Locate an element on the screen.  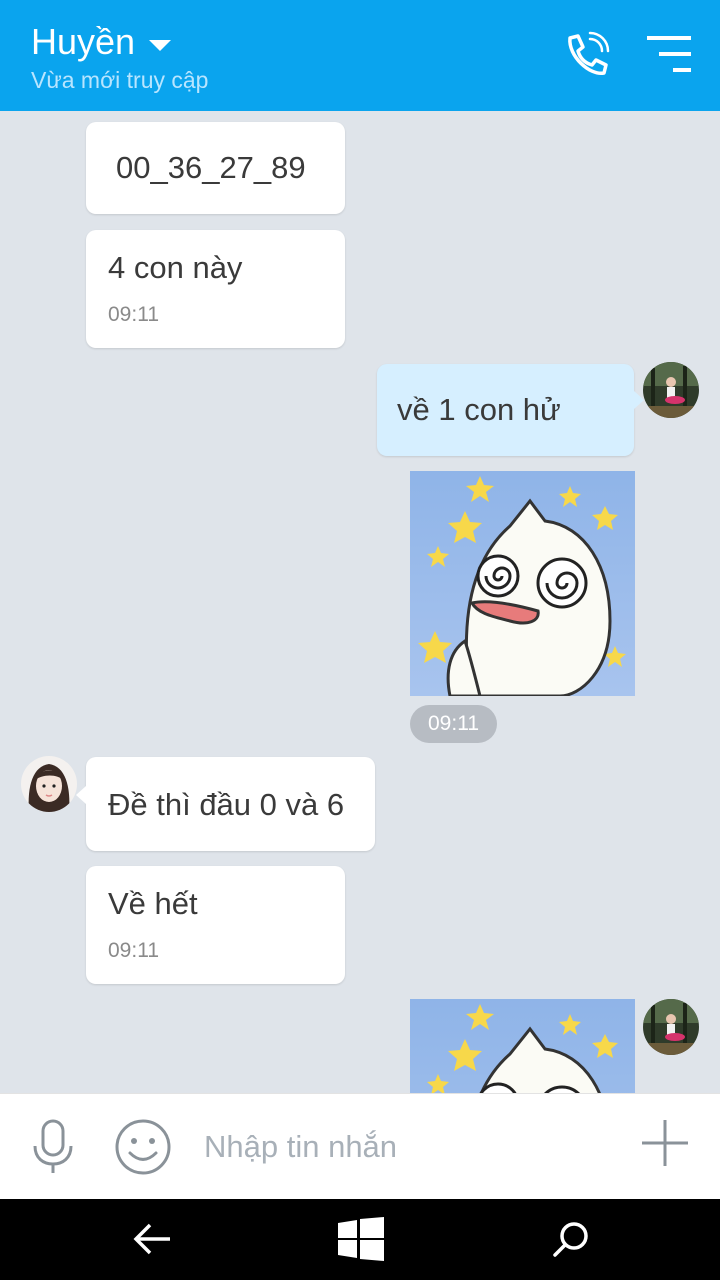
message-text: Đề thì đầu 0 và 6 is located at coordinates (226, 804).